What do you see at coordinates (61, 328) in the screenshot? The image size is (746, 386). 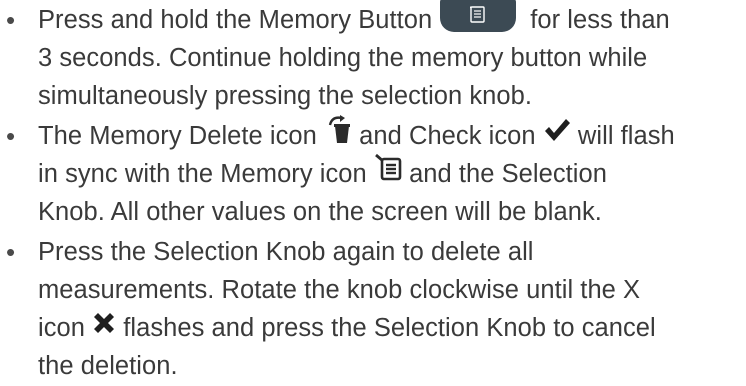 I see `line-text: icon` at bounding box center [61, 328].